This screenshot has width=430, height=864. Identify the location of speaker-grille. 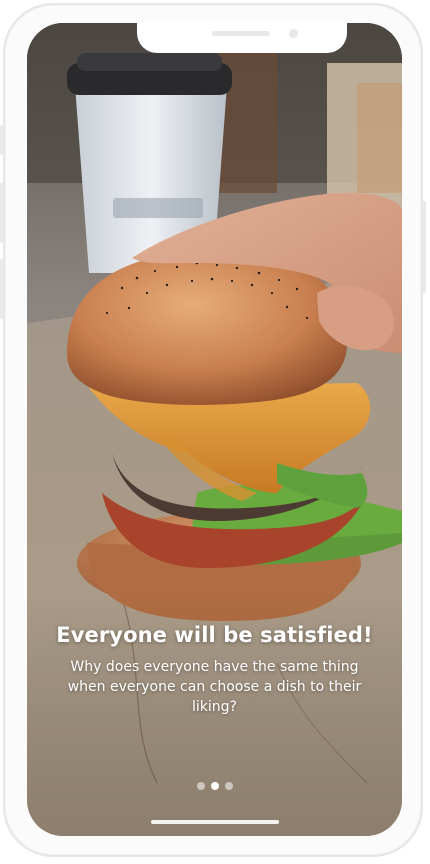
(241, 33).